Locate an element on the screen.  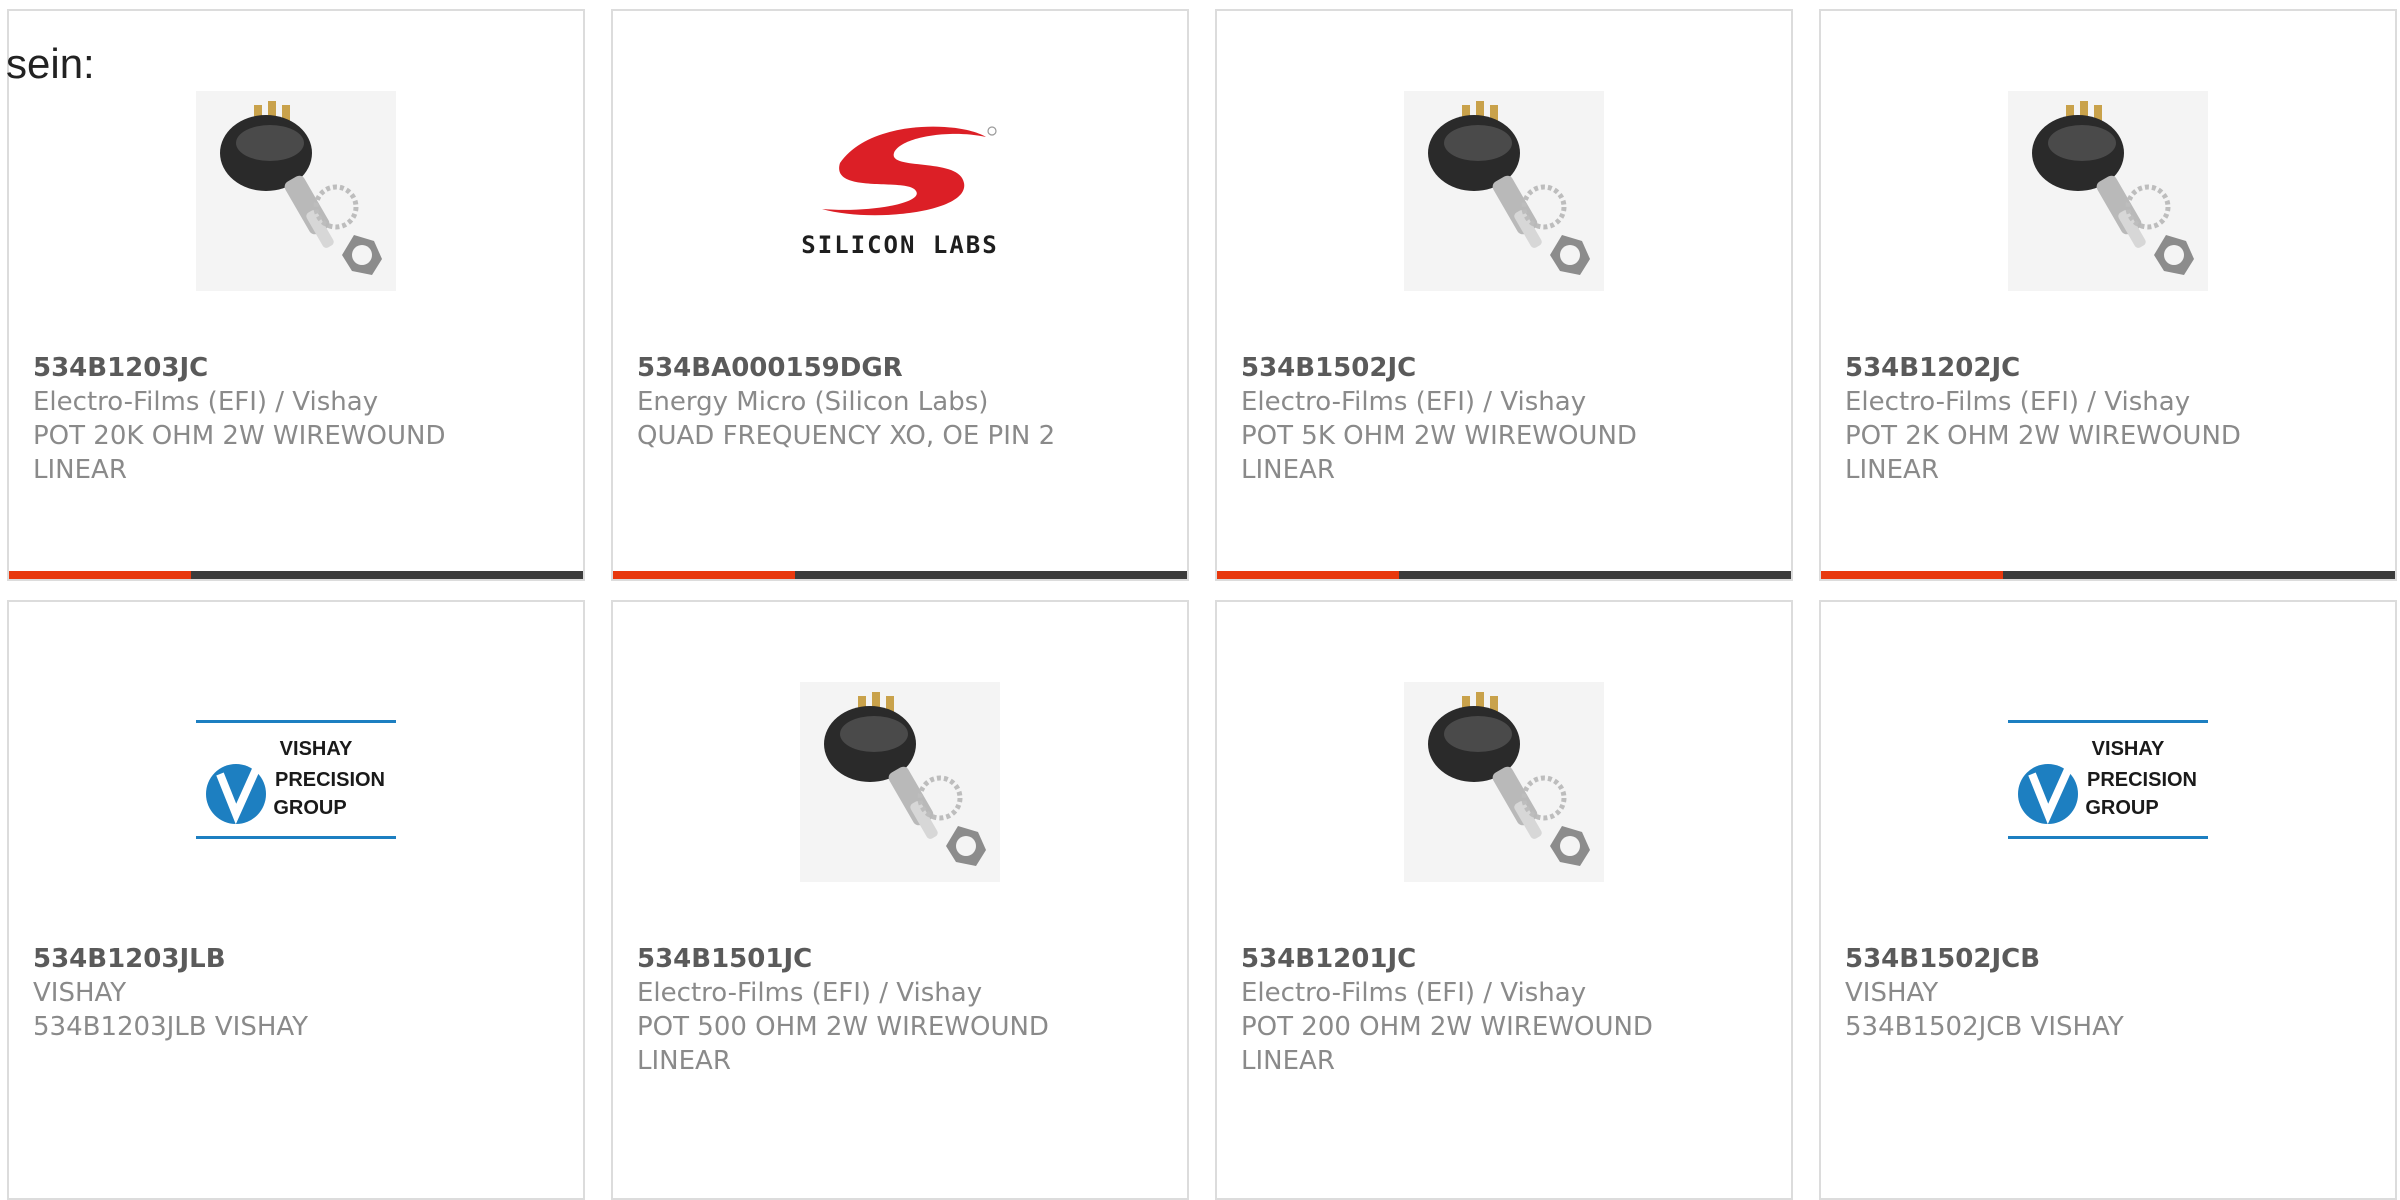
description: POT 20K OHM 2W WIREWOUND is located at coordinates (239, 436).